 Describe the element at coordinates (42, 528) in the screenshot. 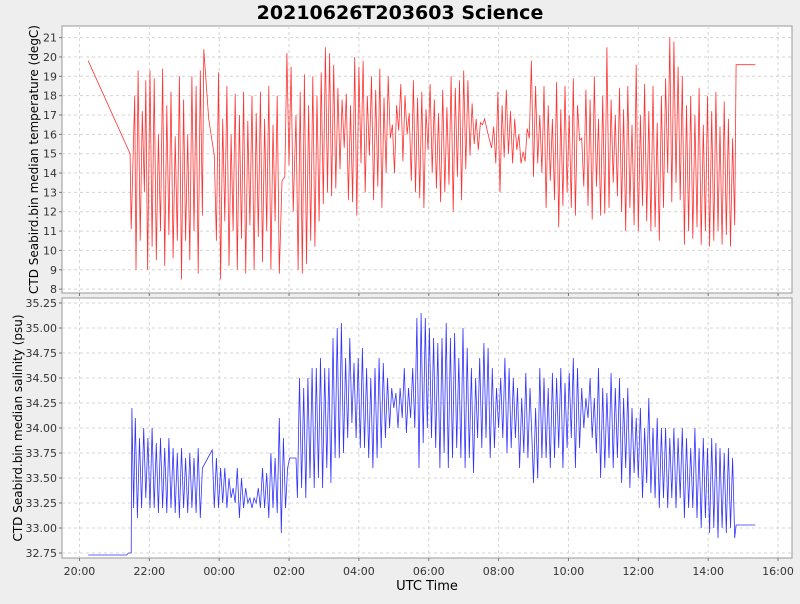

I see `y-tick-label: 33.00` at that location.